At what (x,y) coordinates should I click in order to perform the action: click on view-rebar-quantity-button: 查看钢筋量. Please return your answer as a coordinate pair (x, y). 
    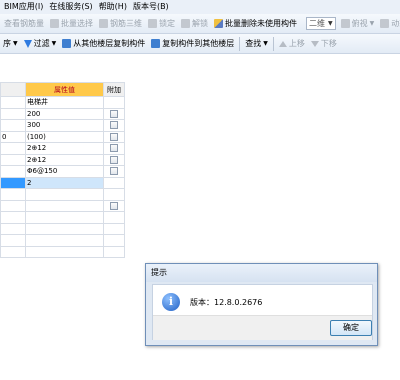
    Looking at the image, I should click on (24, 24).